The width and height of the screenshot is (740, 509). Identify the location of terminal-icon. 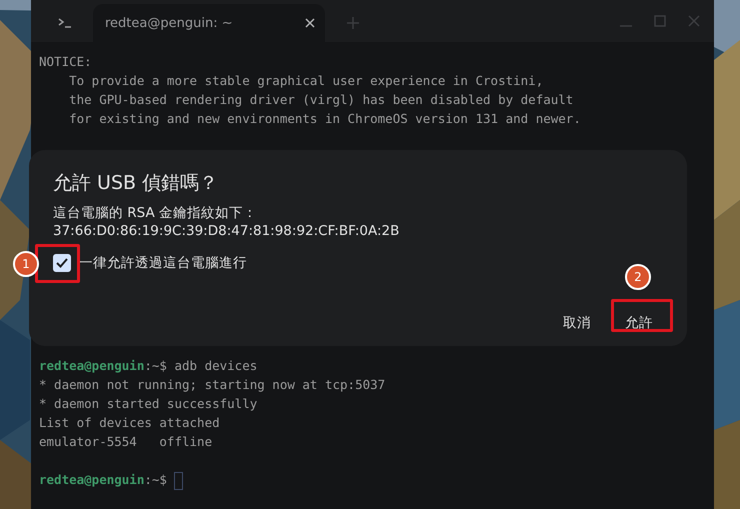
(65, 23).